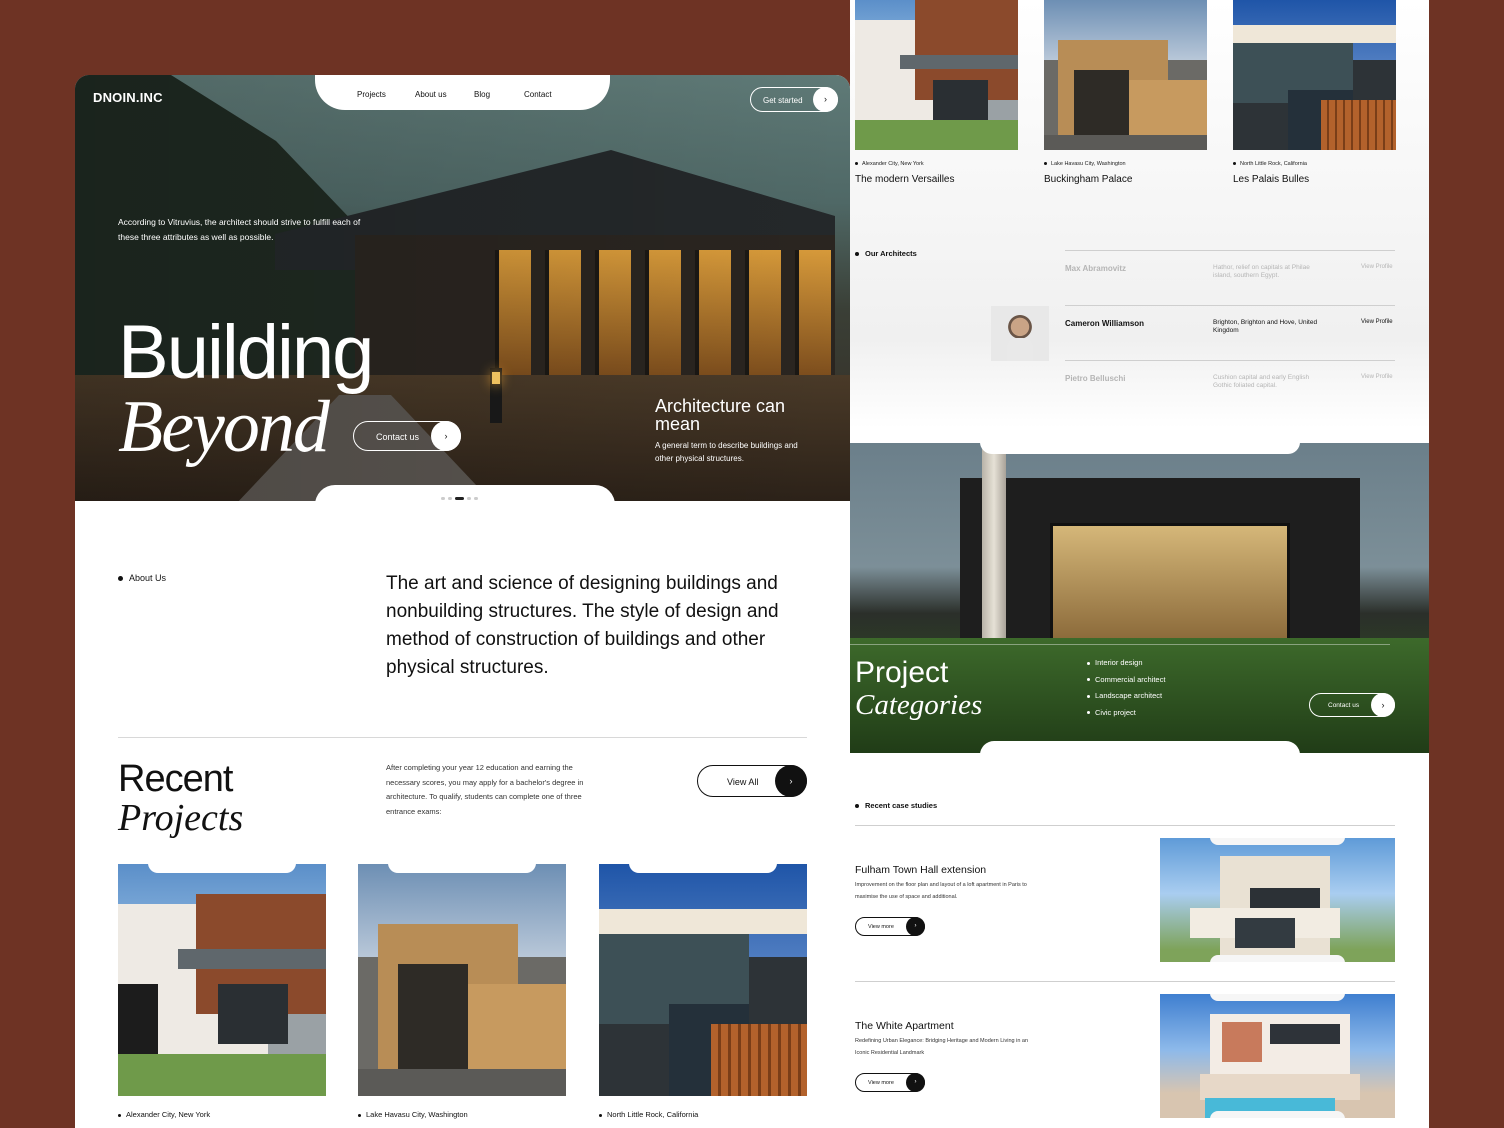  What do you see at coordinates (1095, 378) in the screenshot?
I see `architect-name: Pietro Belluschi` at bounding box center [1095, 378].